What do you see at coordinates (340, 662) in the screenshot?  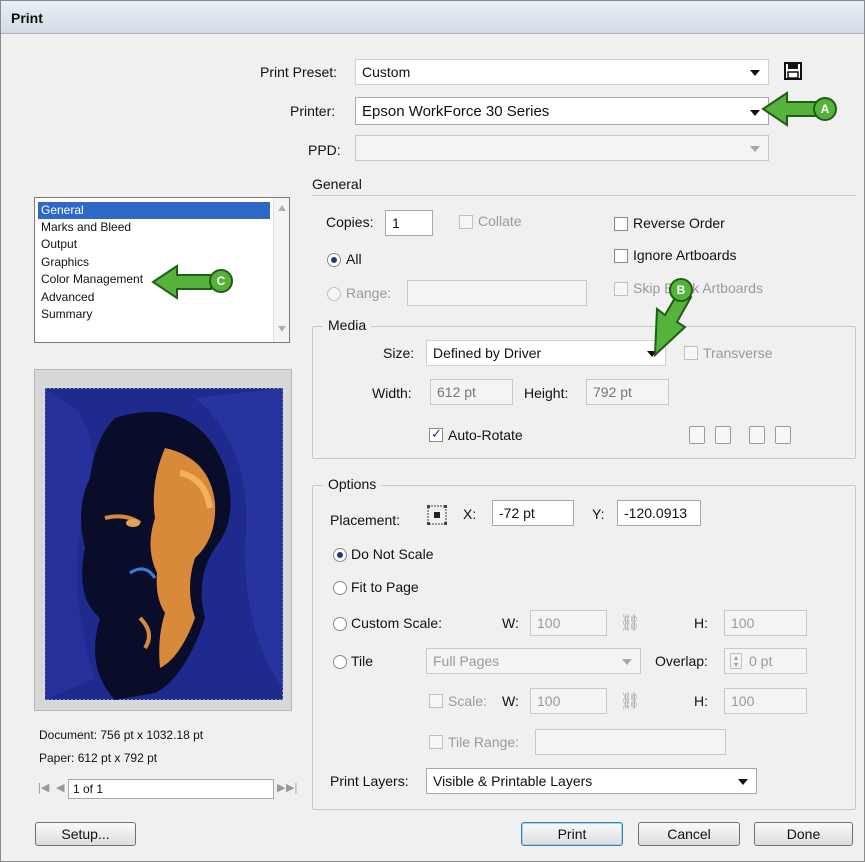 I see `tile-radio` at bounding box center [340, 662].